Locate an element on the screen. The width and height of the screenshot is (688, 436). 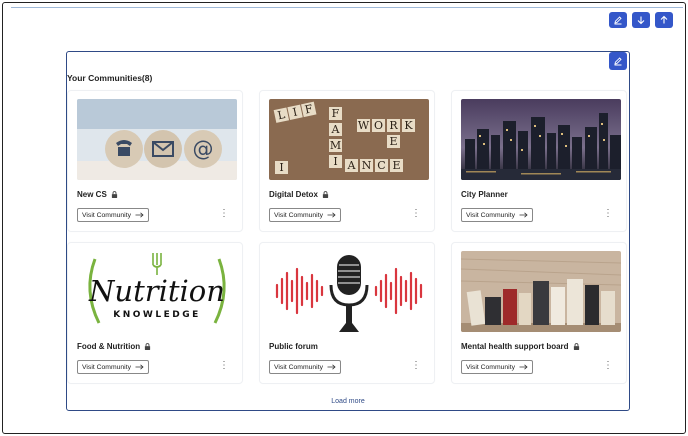
load-more-link: Load more is located at coordinates (348, 401).